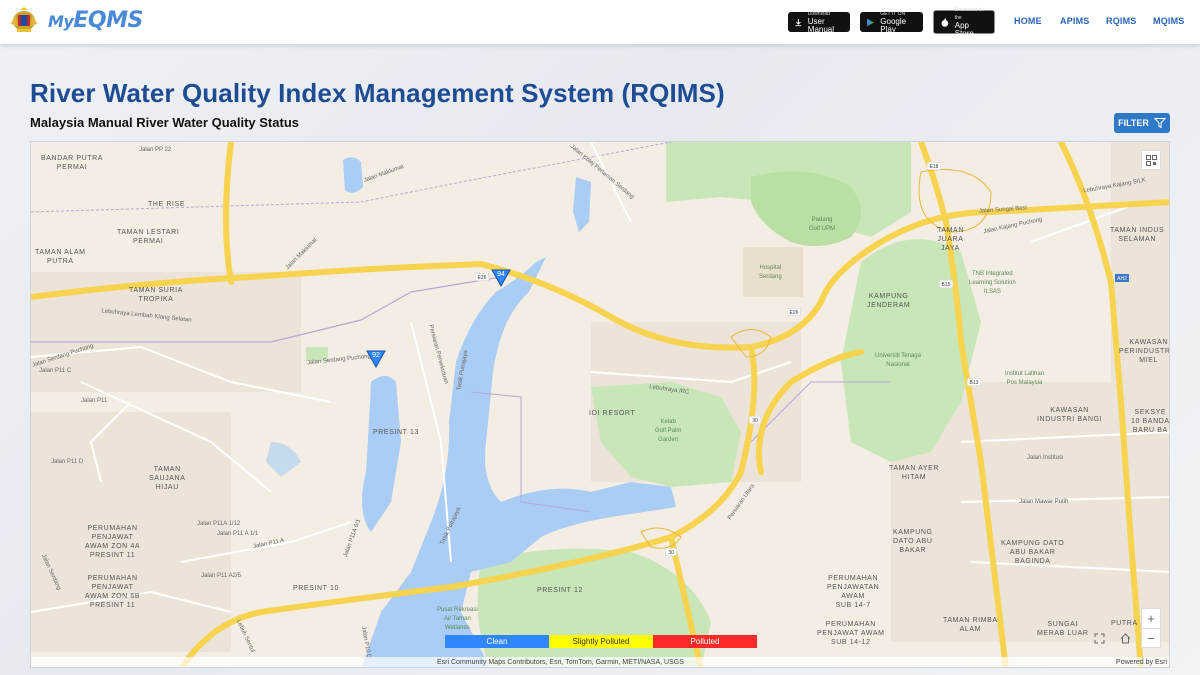 Image resolution: width=1200 pixels, height=675 pixels. What do you see at coordinates (914, 473) in the screenshot?
I see `place-label: TAMAN AYER HITAM` at bounding box center [914, 473].